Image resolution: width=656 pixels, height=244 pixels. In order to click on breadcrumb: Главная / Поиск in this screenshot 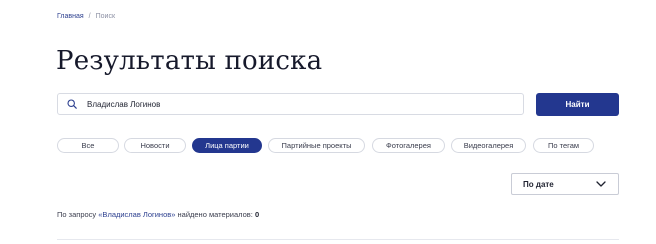, I will do `click(86, 16)`.